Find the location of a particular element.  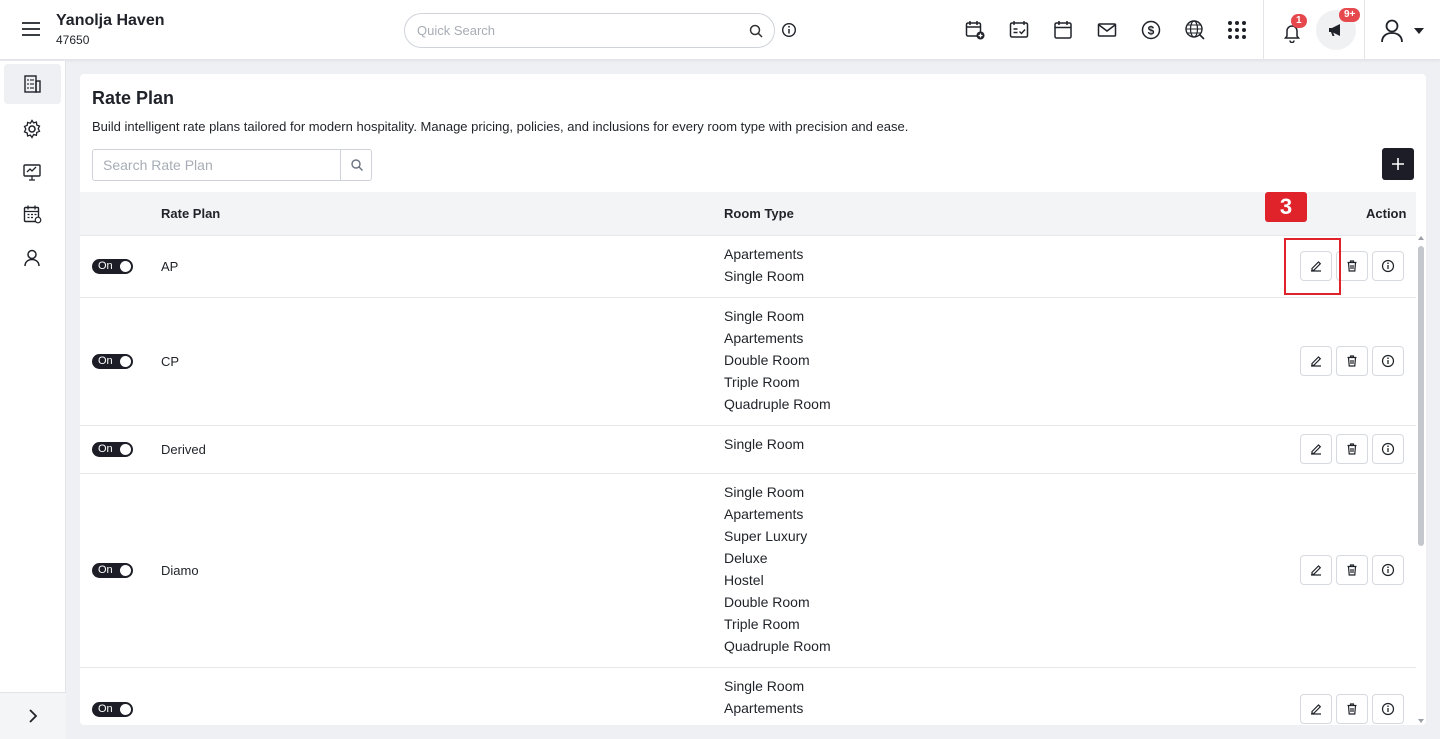

table-scrollbar is located at coordinates (1421, 480).